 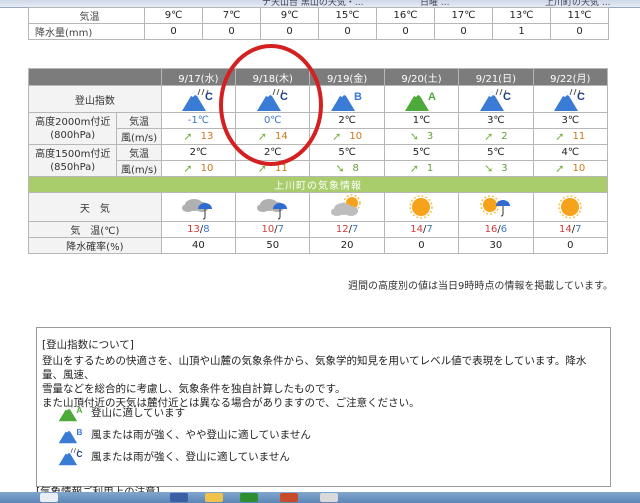 What do you see at coordinates (570, 245) in the screenshot?
I see `rain-cell: 0` at bounding box center [570, 245].